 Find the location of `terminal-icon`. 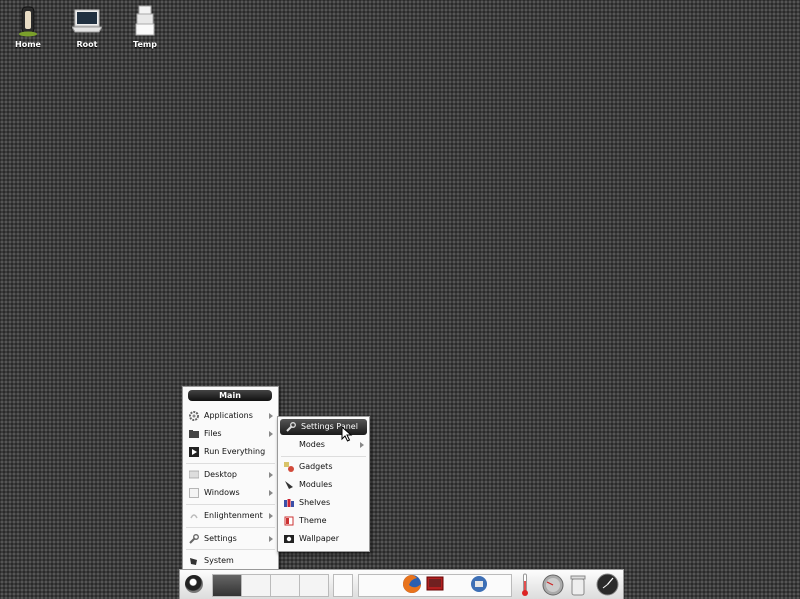

terminal-icon is located at coordinates (435, 584).